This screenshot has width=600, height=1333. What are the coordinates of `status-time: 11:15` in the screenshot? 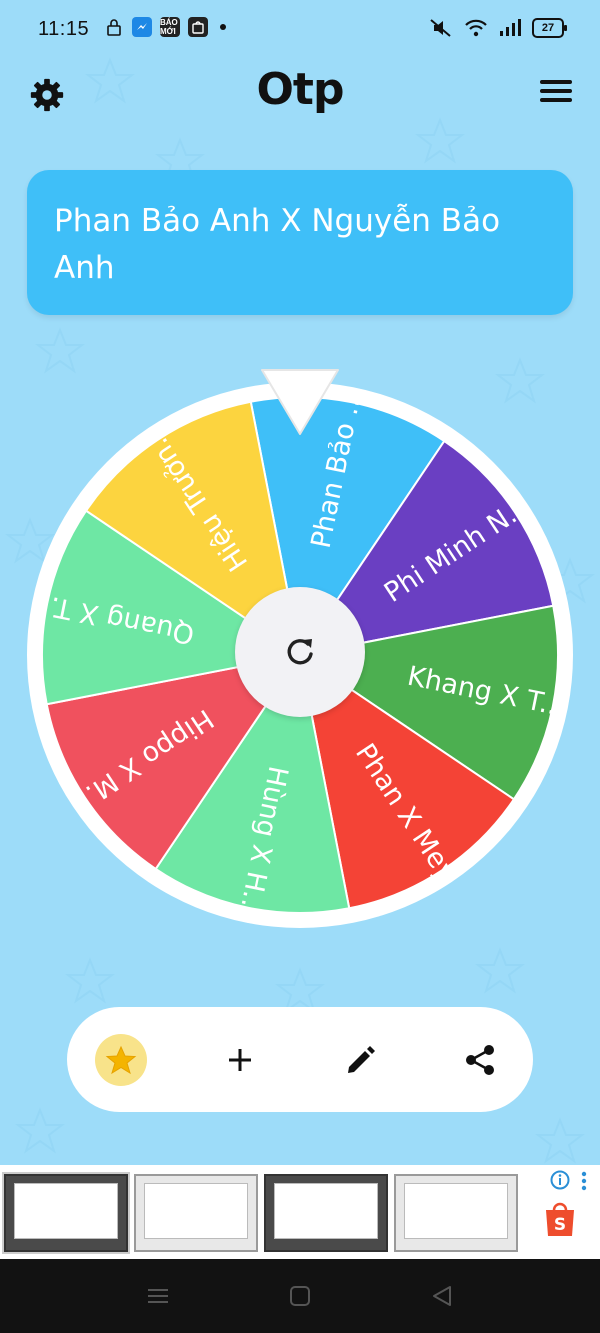 It's located at (64, 29).